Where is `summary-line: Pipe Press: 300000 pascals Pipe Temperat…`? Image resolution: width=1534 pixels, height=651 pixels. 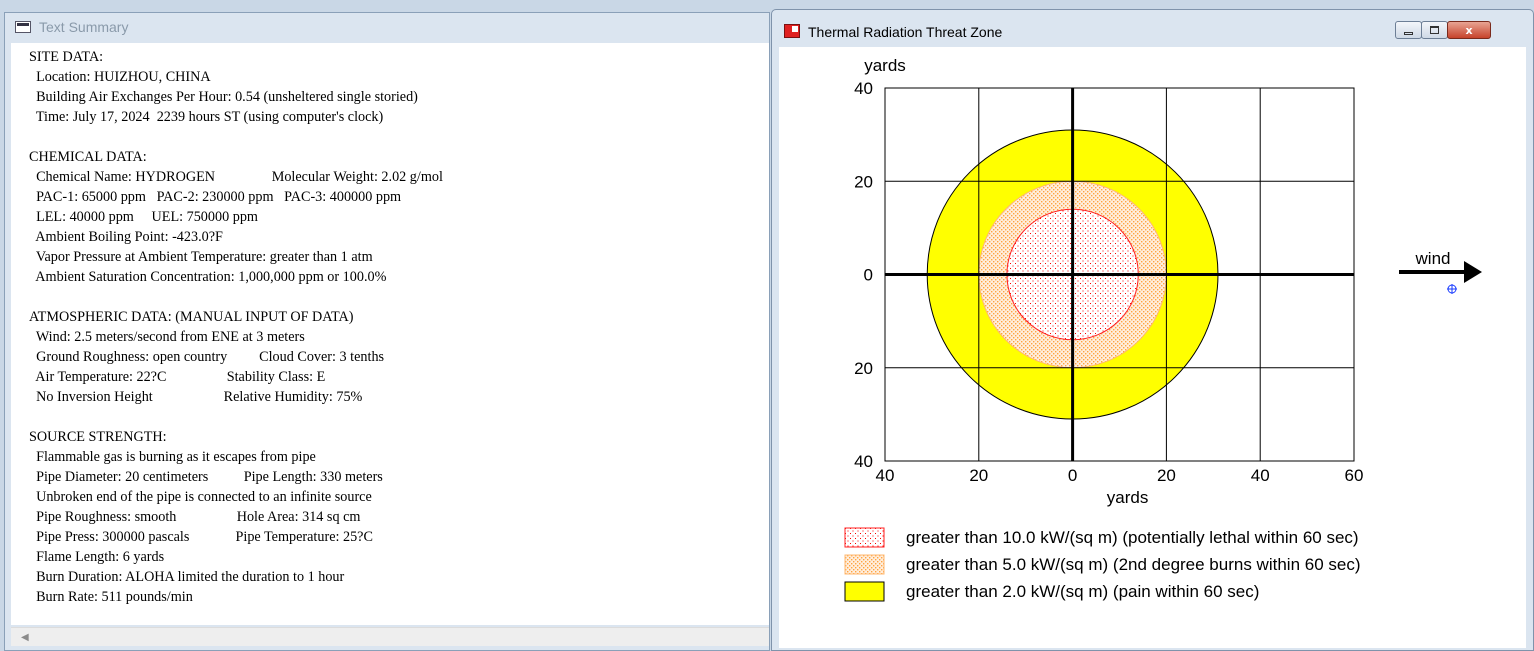
summary-line: Pipe Press: 300000 pascals Pipe Temperat… is located at coordinates (201, 537).